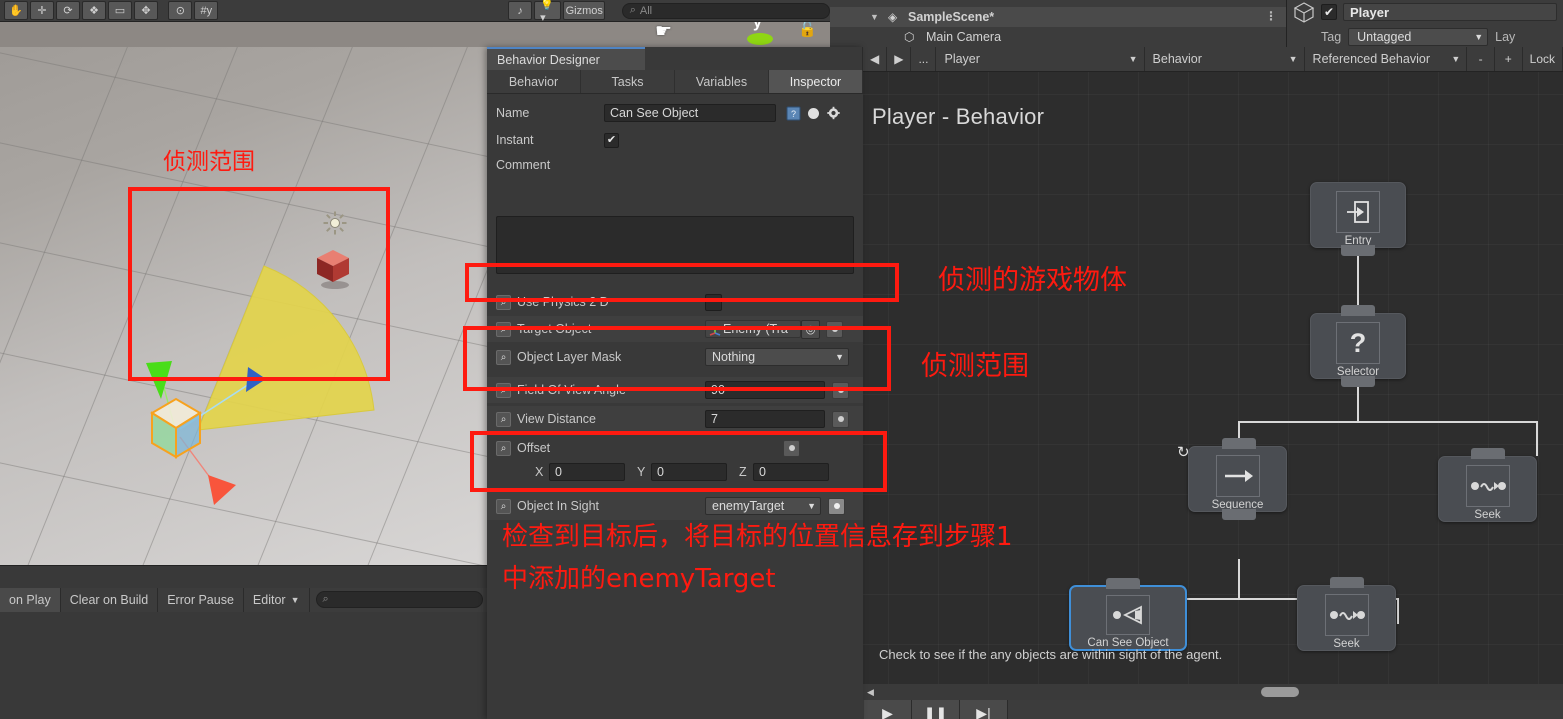 This screenshot has height=719, width=1563. Describe the element at coordinates (68, 10) in the screenshot. I see `rotate-tool-button: ⟳` at that location.